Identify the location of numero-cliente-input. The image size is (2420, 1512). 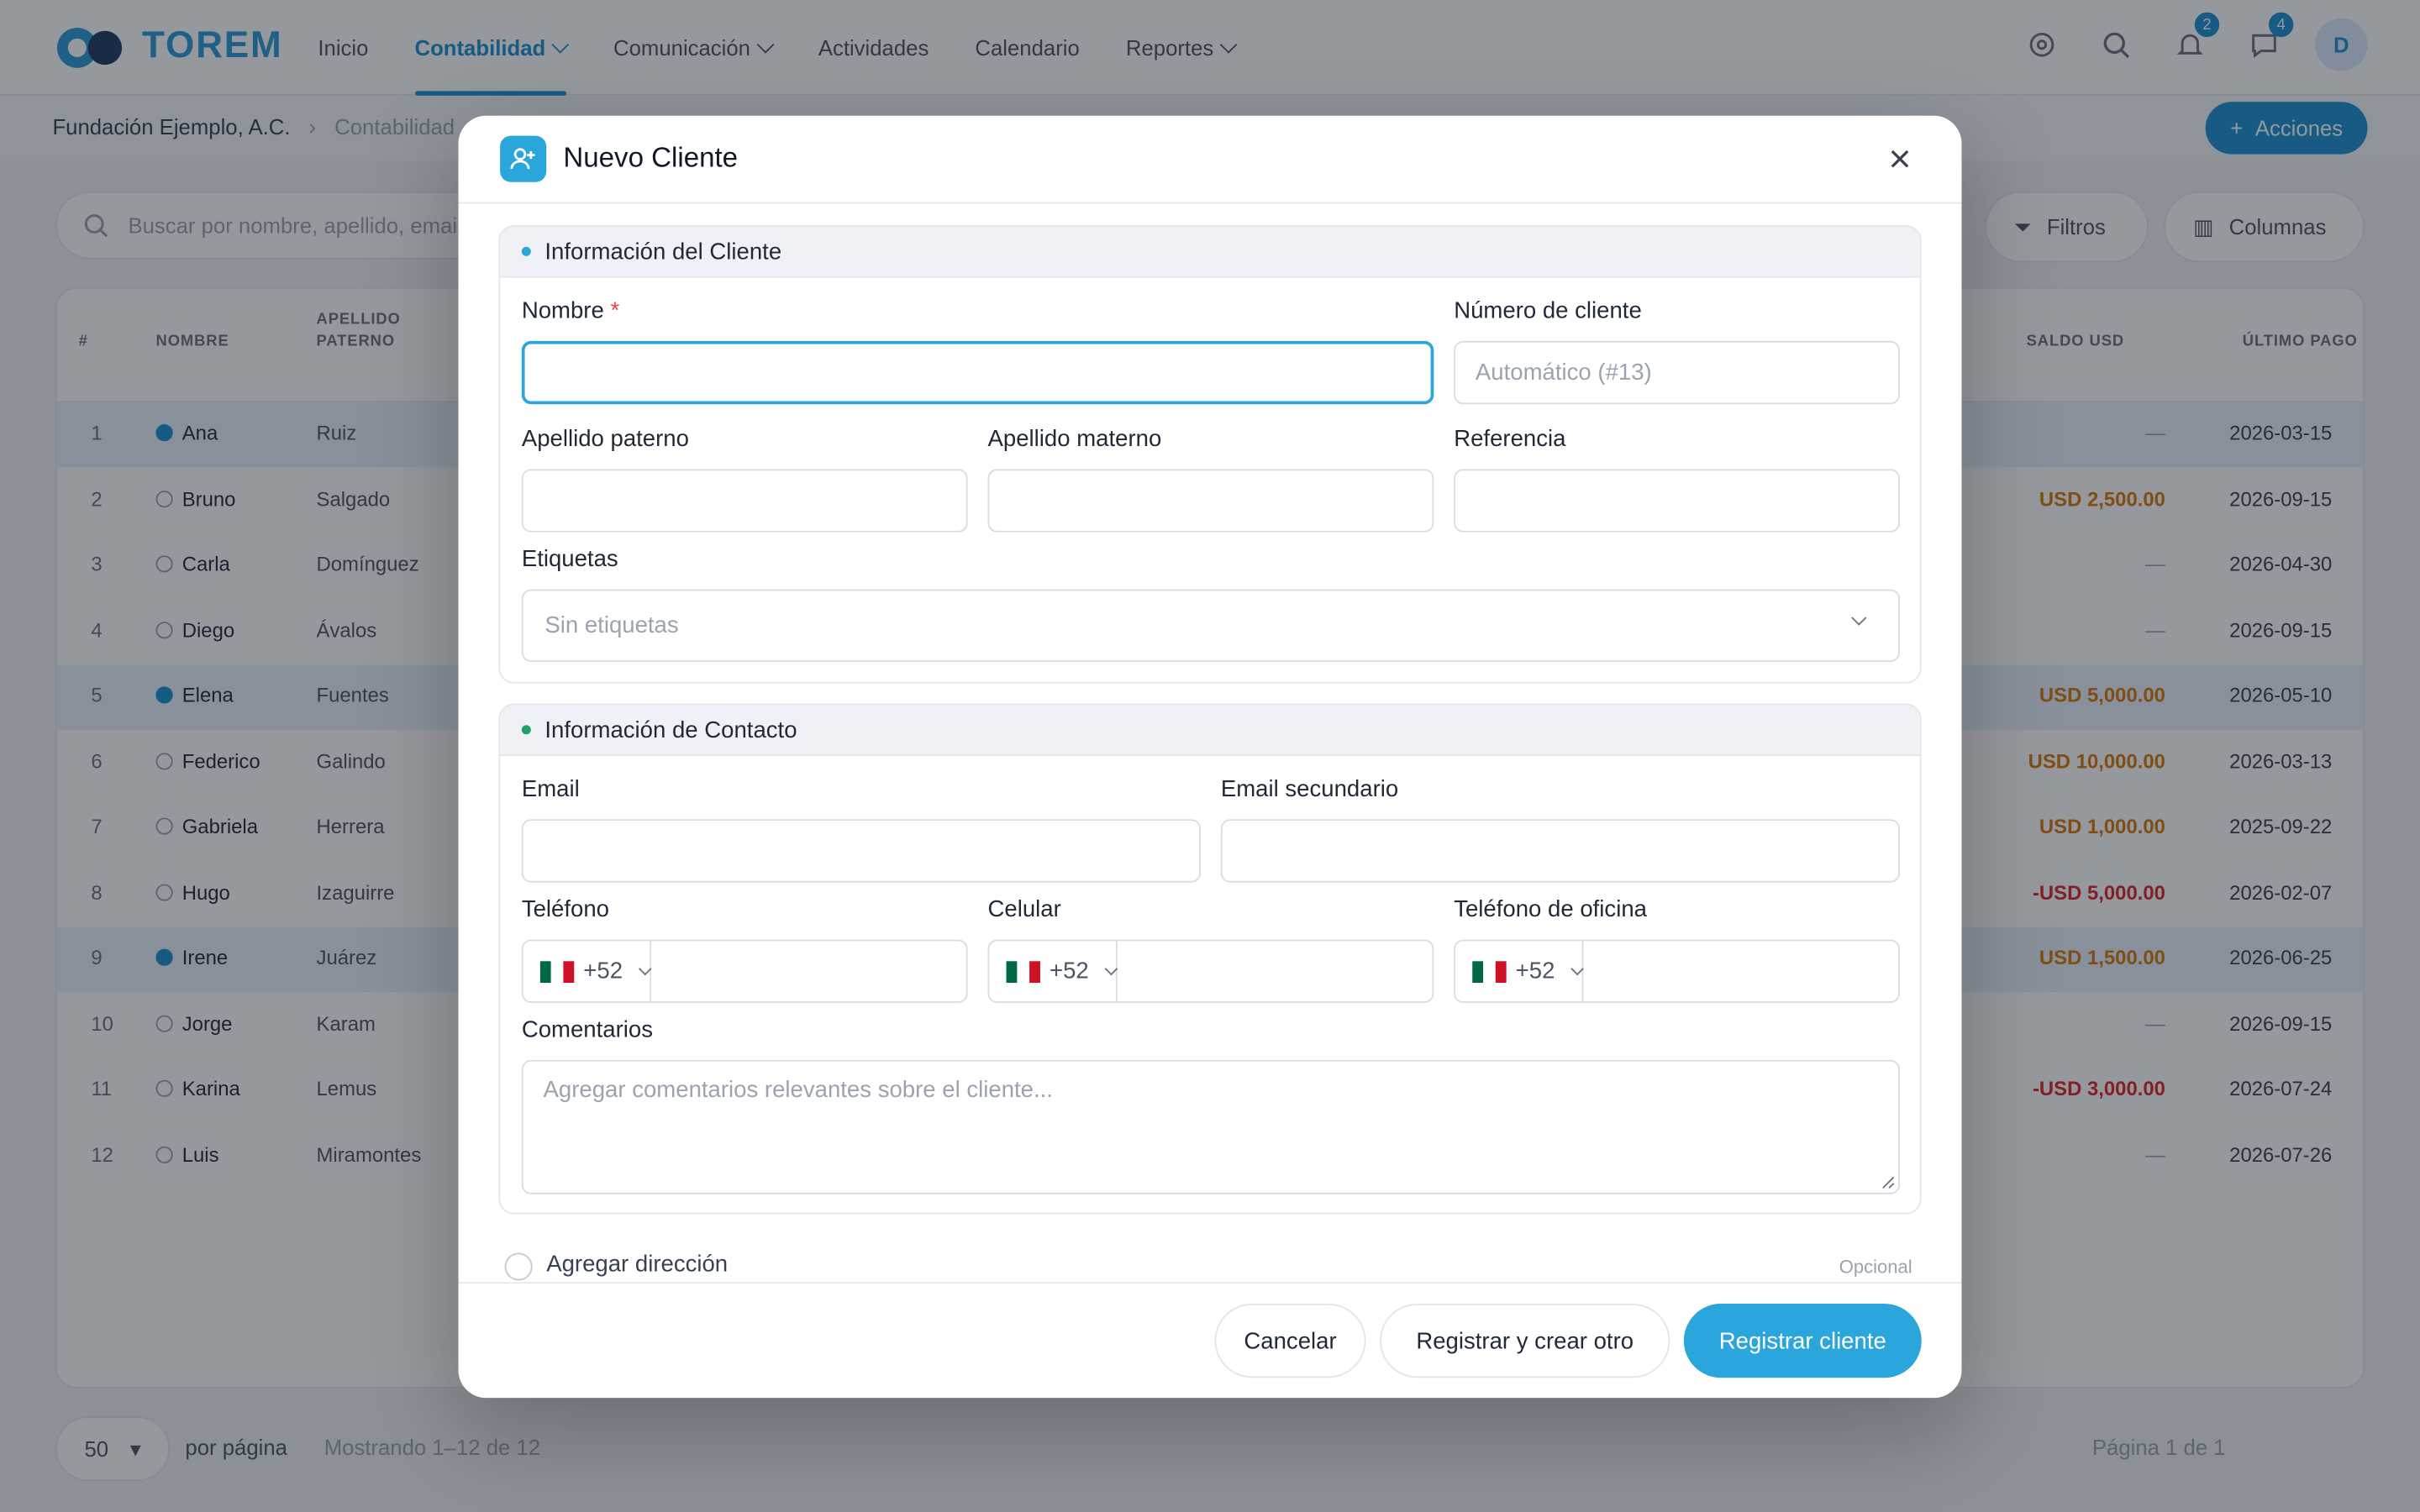
(1678, 372).